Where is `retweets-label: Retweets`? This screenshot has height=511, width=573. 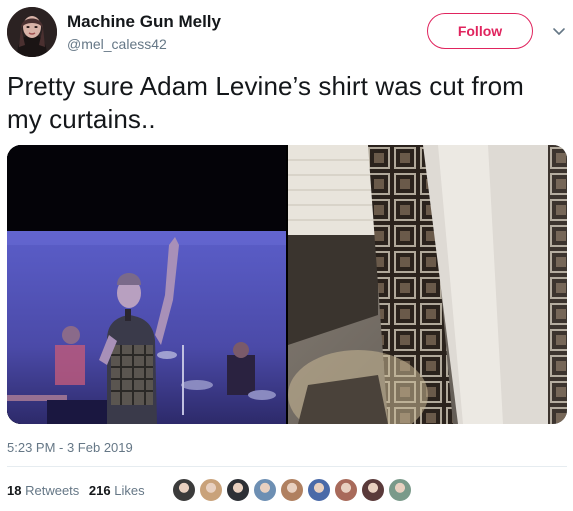
retweets-label: Retweets is located at coordinates (52, 490).